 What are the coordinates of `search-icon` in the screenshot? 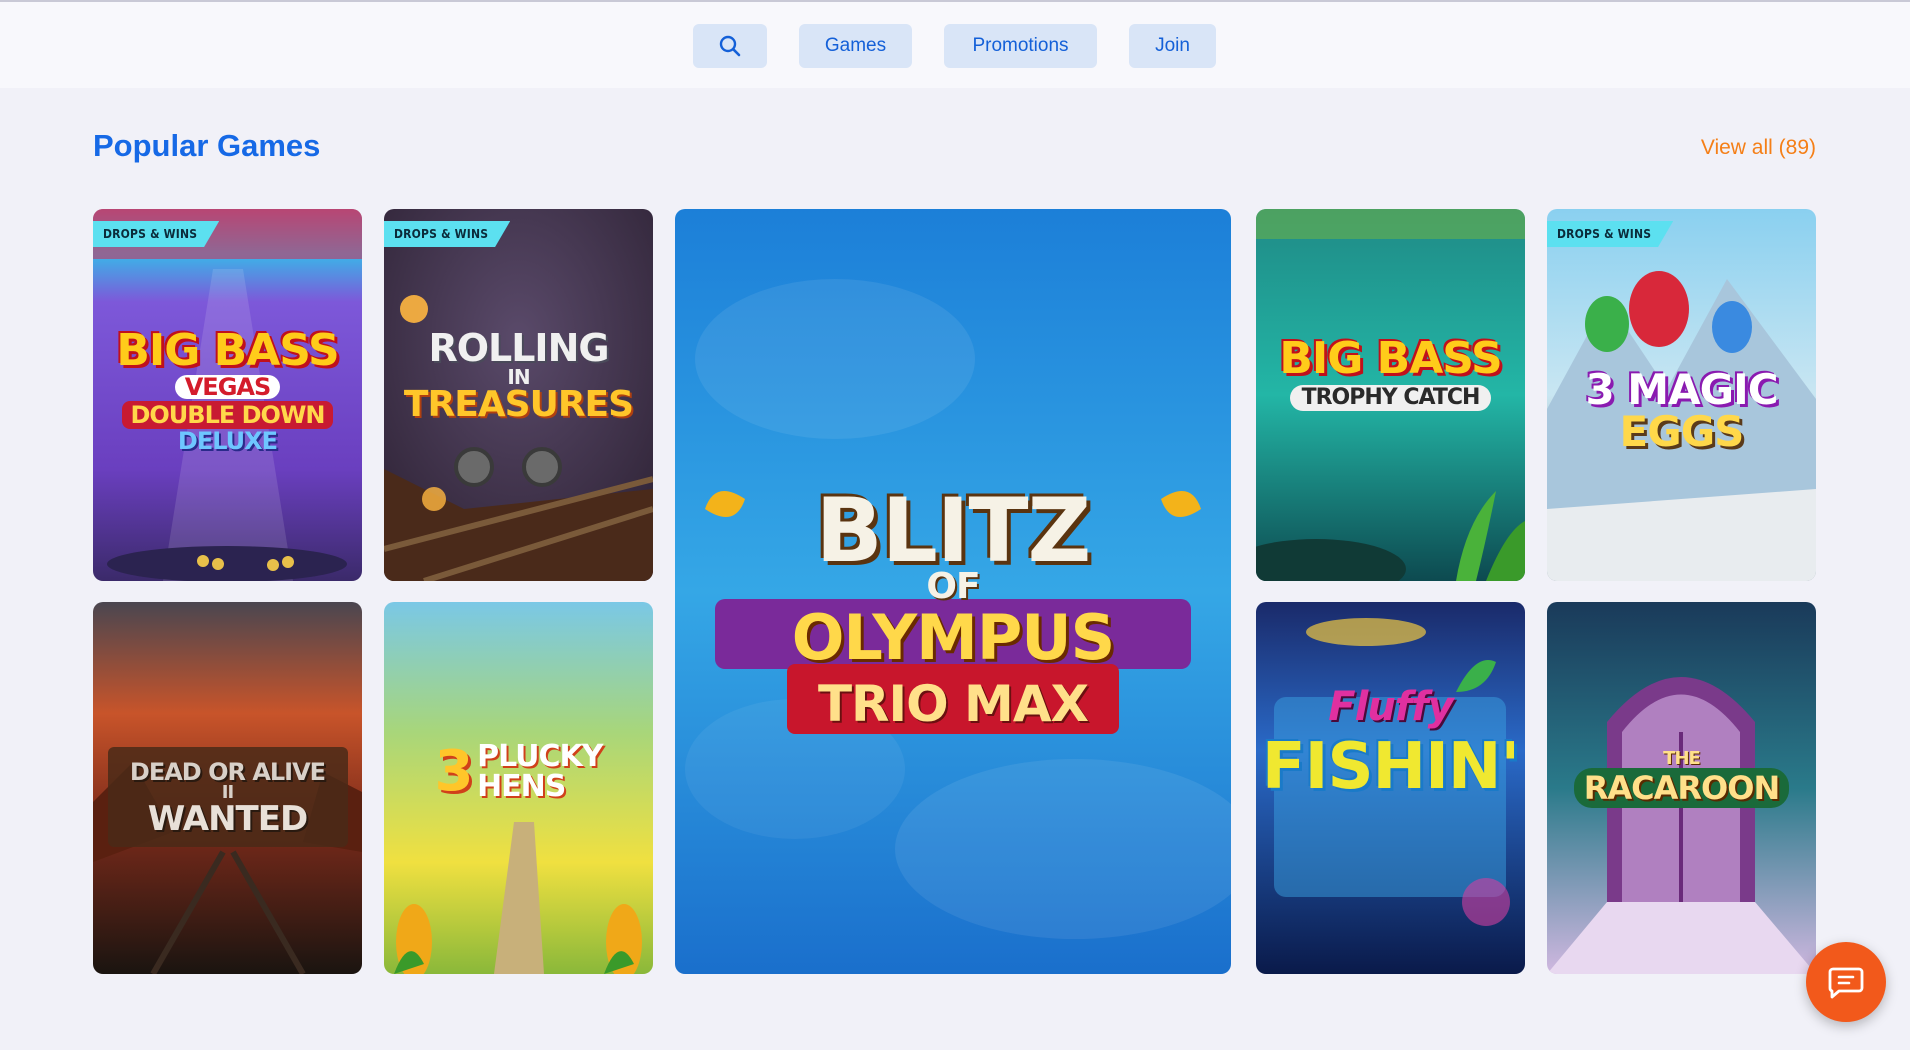 It's located at (730, 46).